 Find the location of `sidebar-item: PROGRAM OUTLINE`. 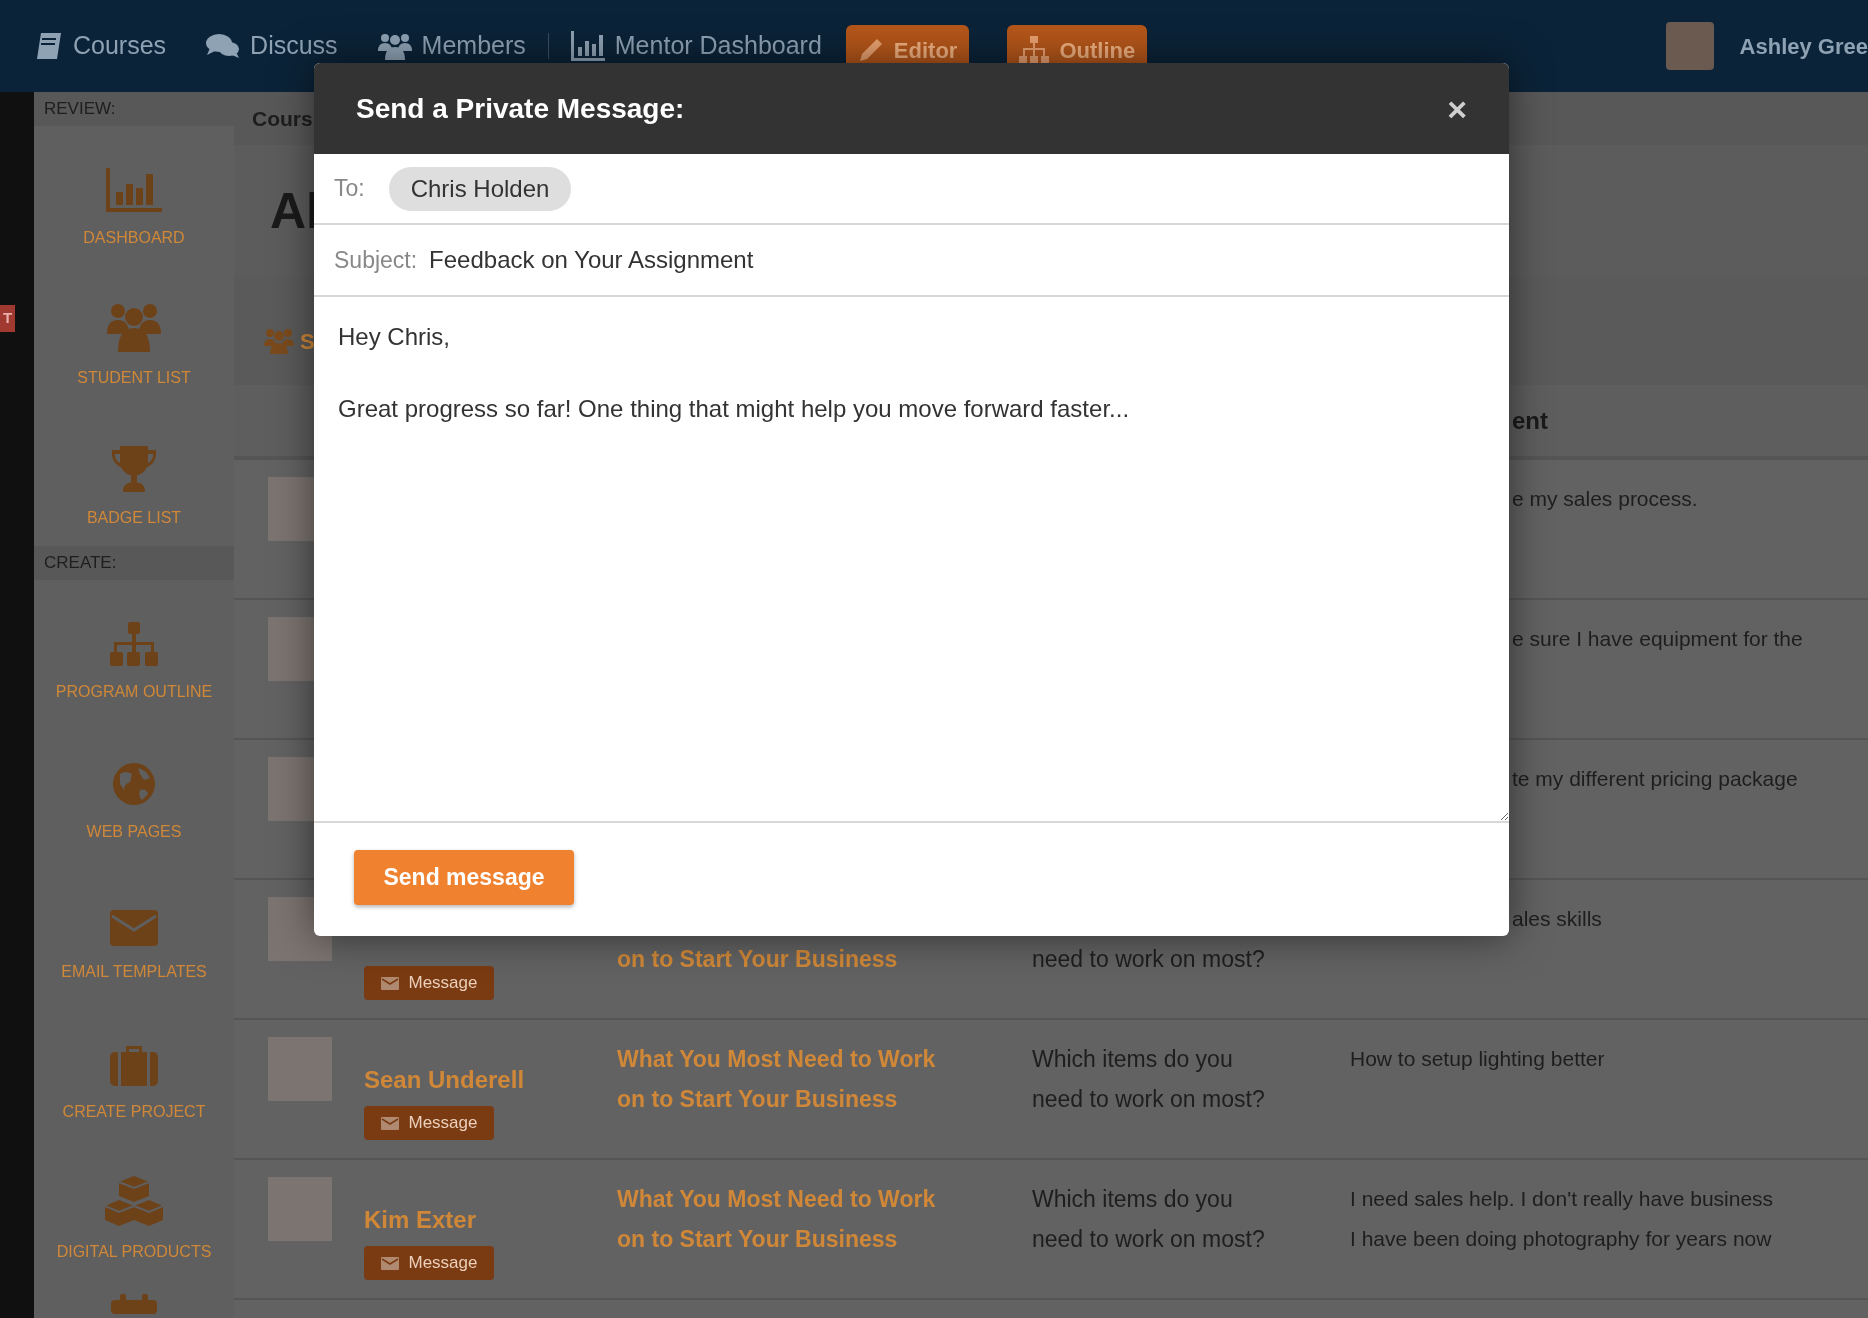

sidebar-item: PROGRAM OUTLINE is located at coordinates (134, 650).